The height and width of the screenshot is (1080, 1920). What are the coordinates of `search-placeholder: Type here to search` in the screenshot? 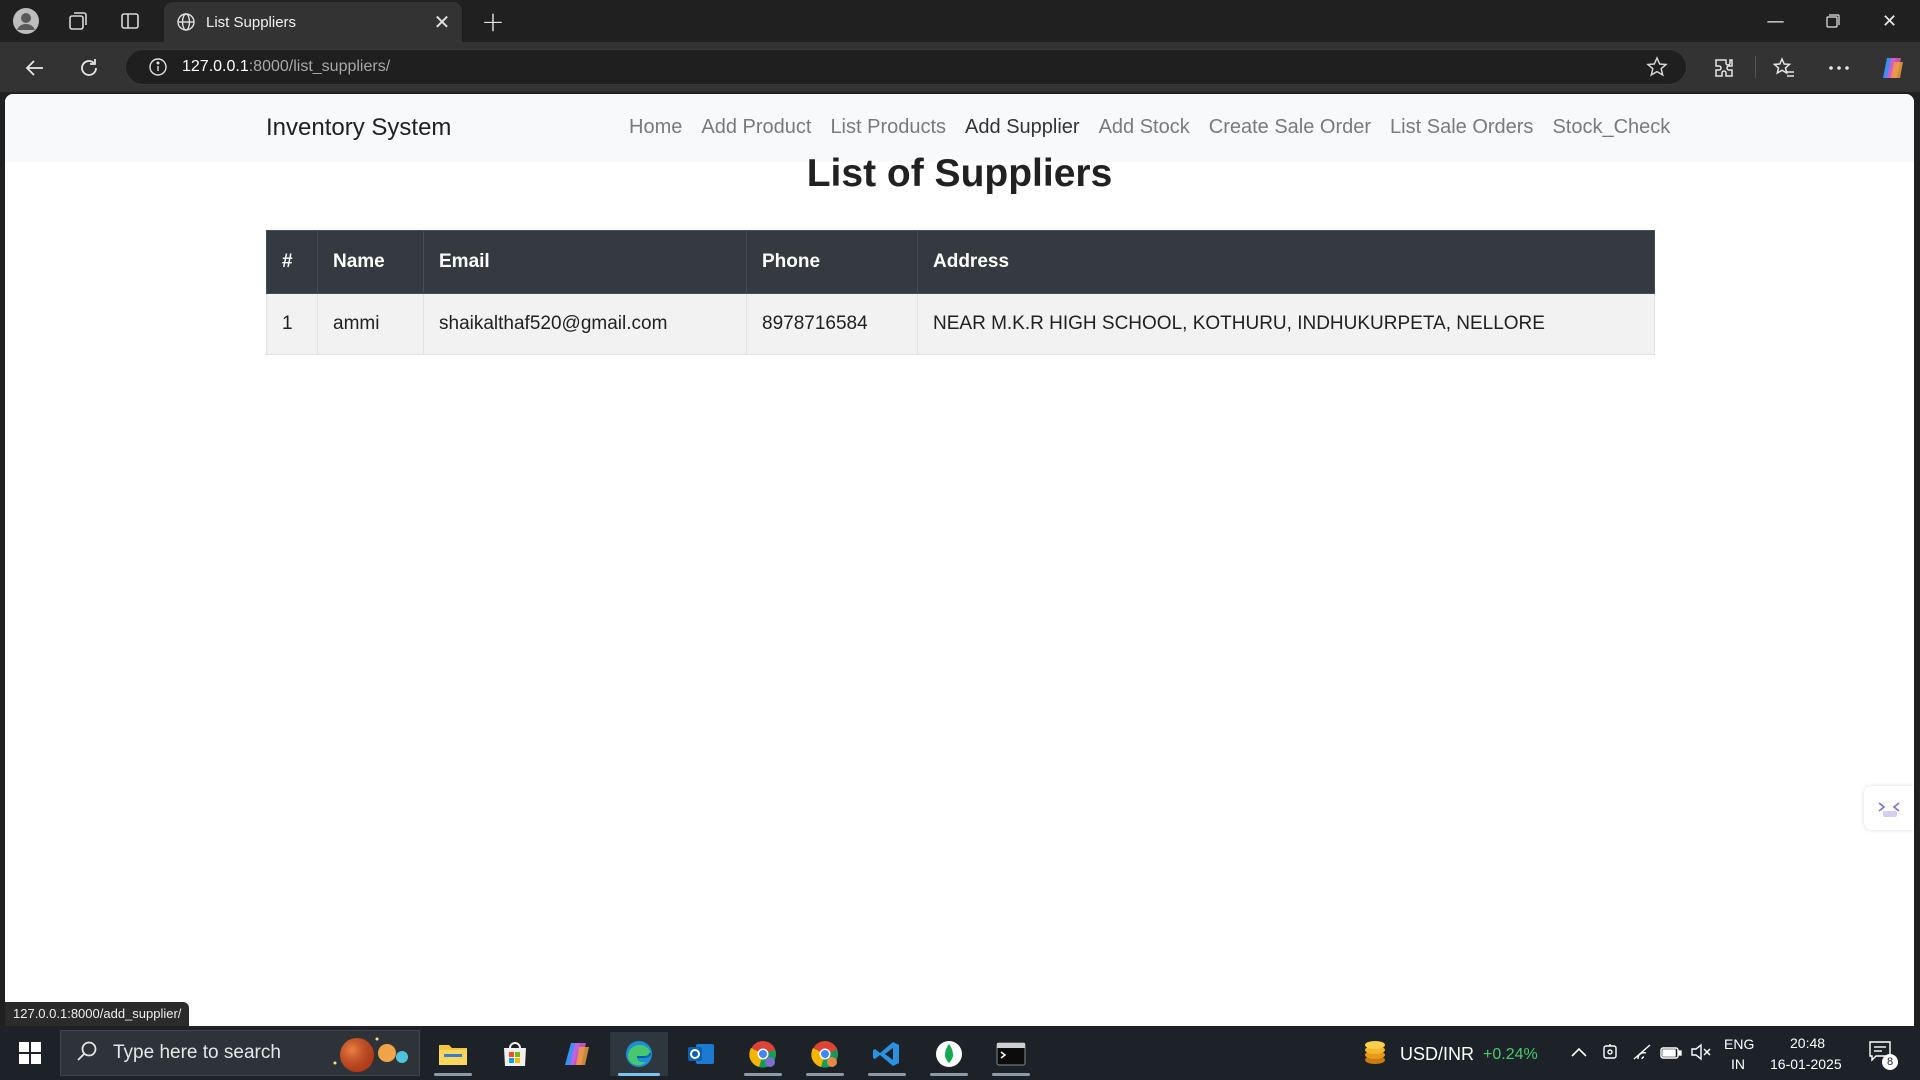 It's located at (197, 1052).